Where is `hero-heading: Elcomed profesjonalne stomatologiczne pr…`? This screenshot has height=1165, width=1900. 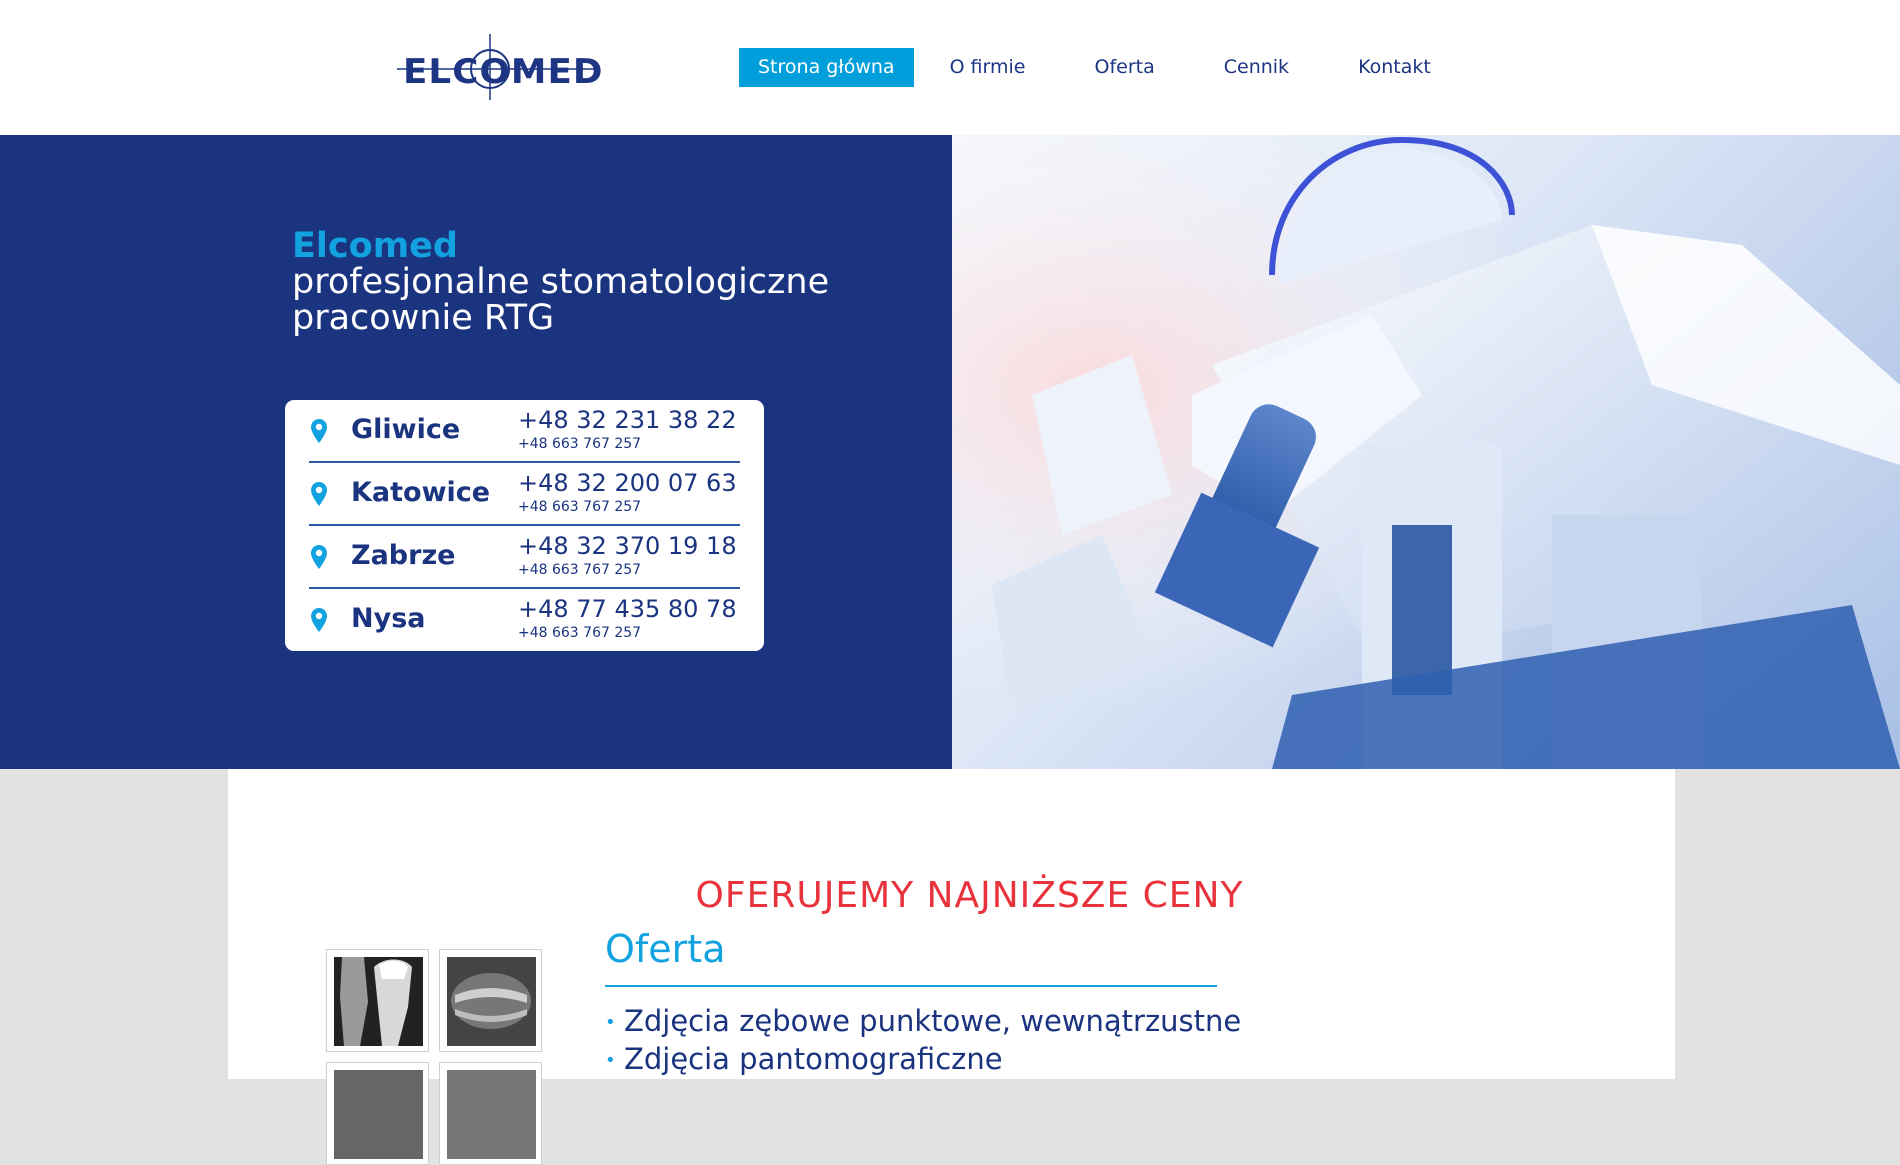 hero-heading: Elcomed profesjonalne stomatologiczne pr… is located at coordinates (560, 282).